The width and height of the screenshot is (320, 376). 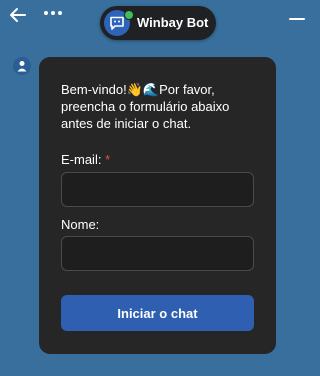 I want to click on user-avatar, so click(x=22, y=66).